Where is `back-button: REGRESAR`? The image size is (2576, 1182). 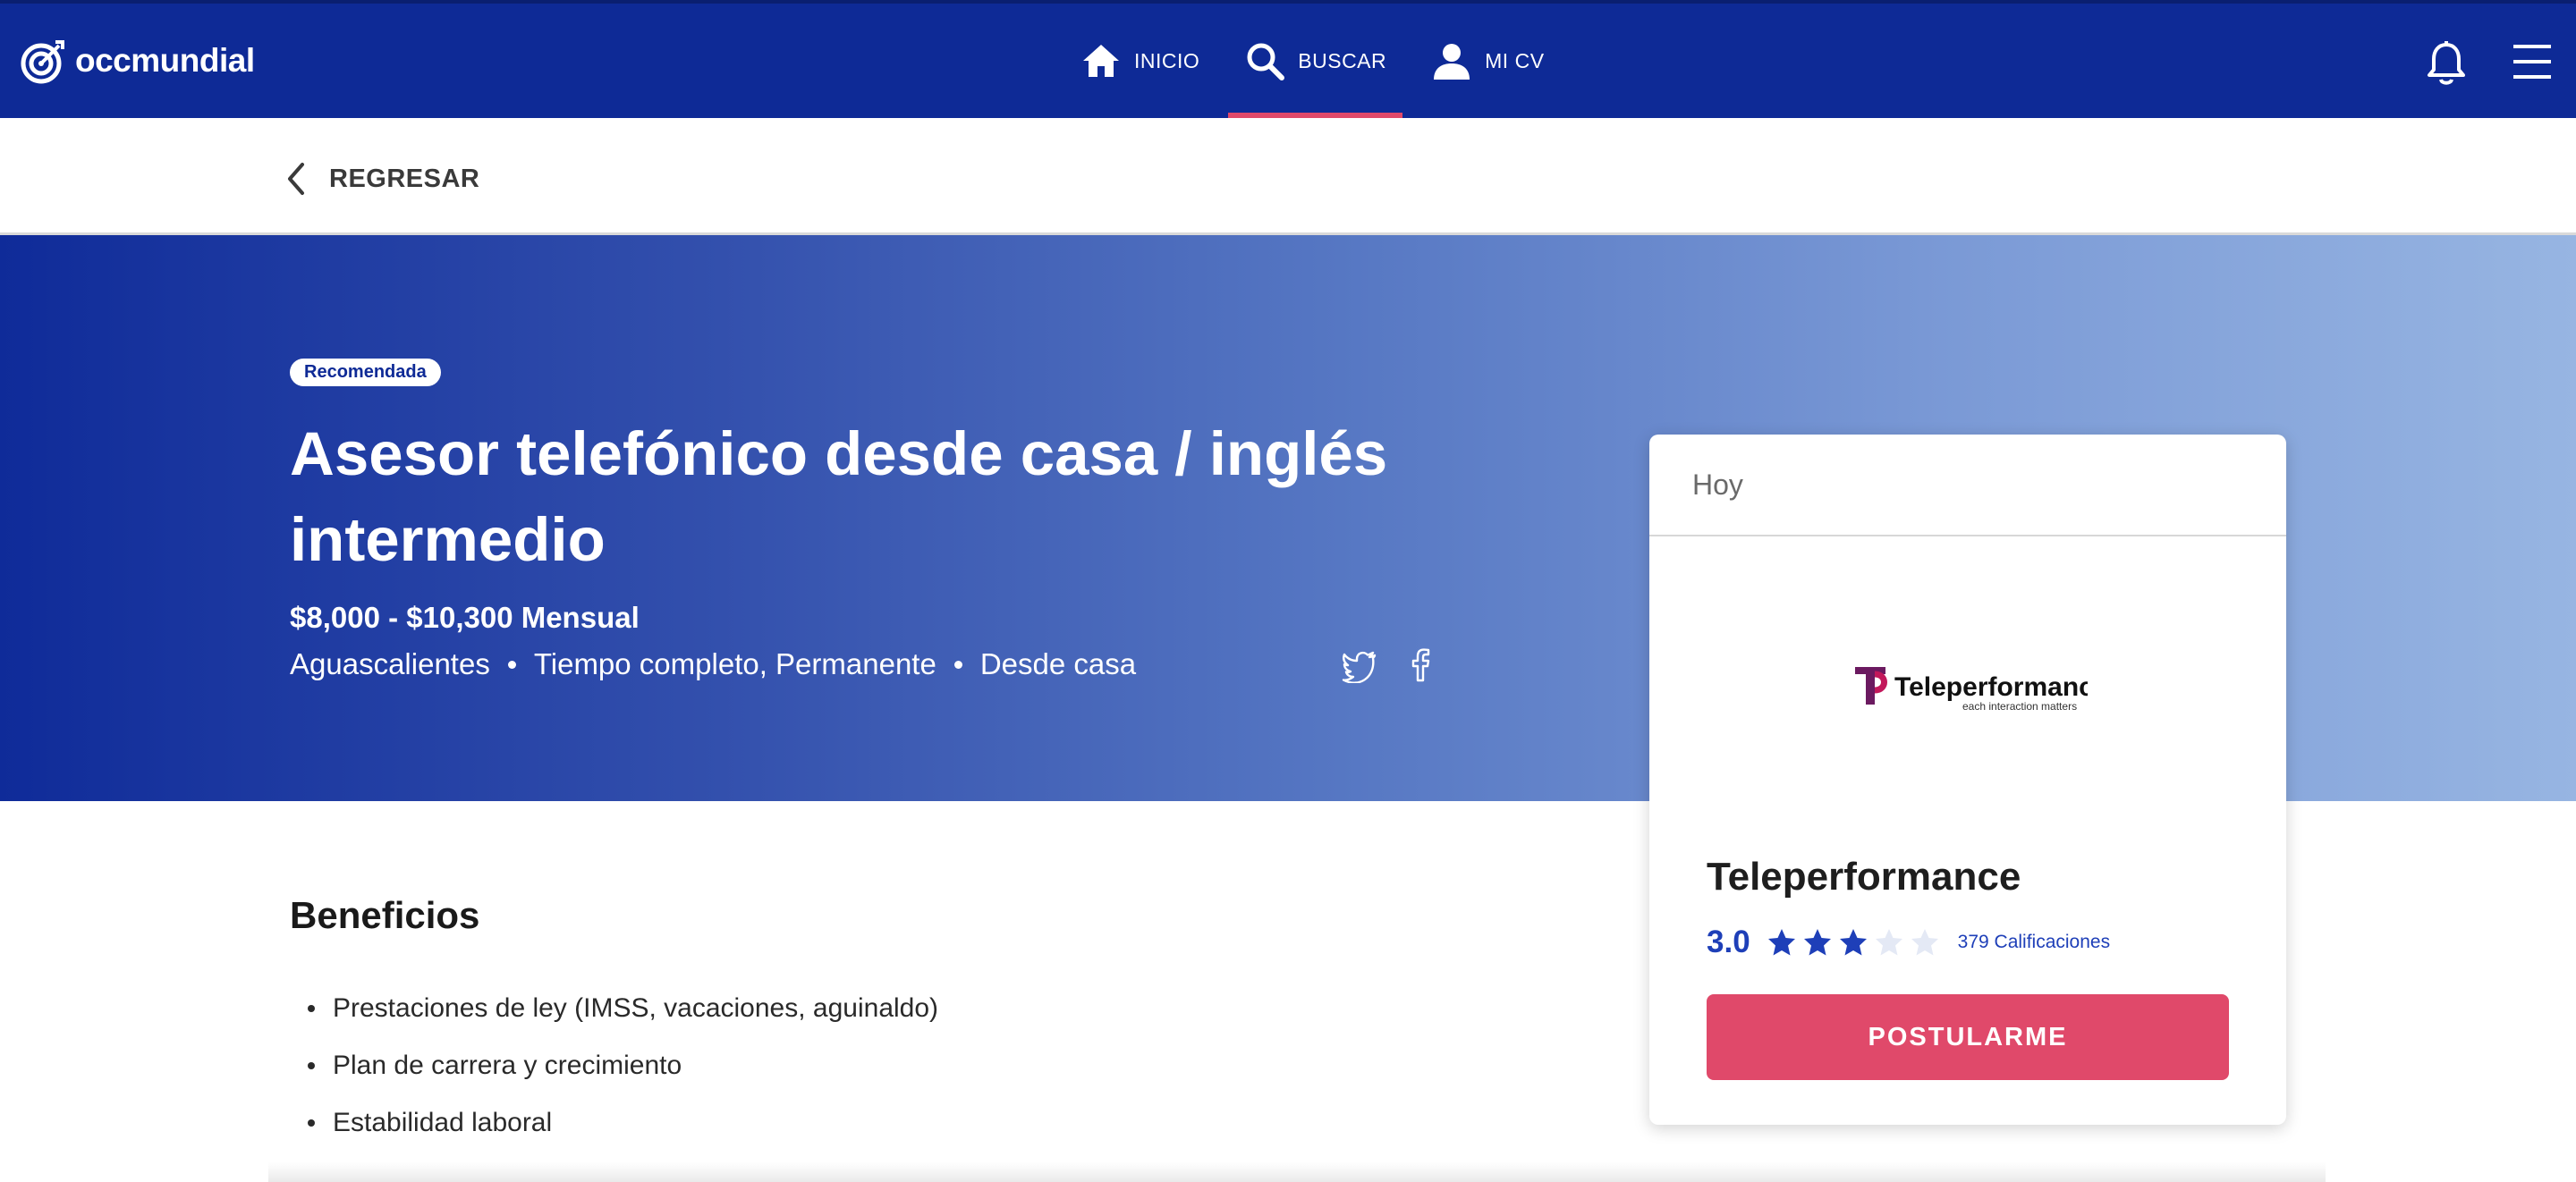 back-button: REGRESAR is located at coordinates (381, 179).